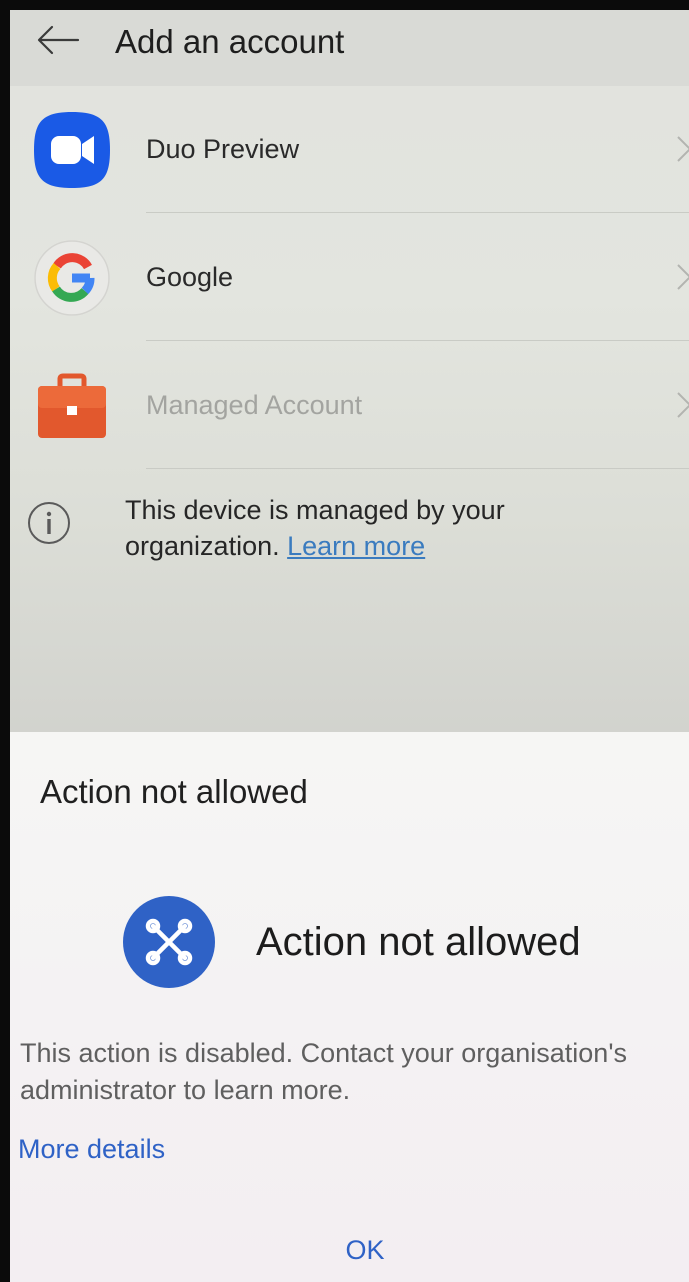 This screenshot has height=1282, width=689. I want to click on account-label: Google, so click(190, 277).